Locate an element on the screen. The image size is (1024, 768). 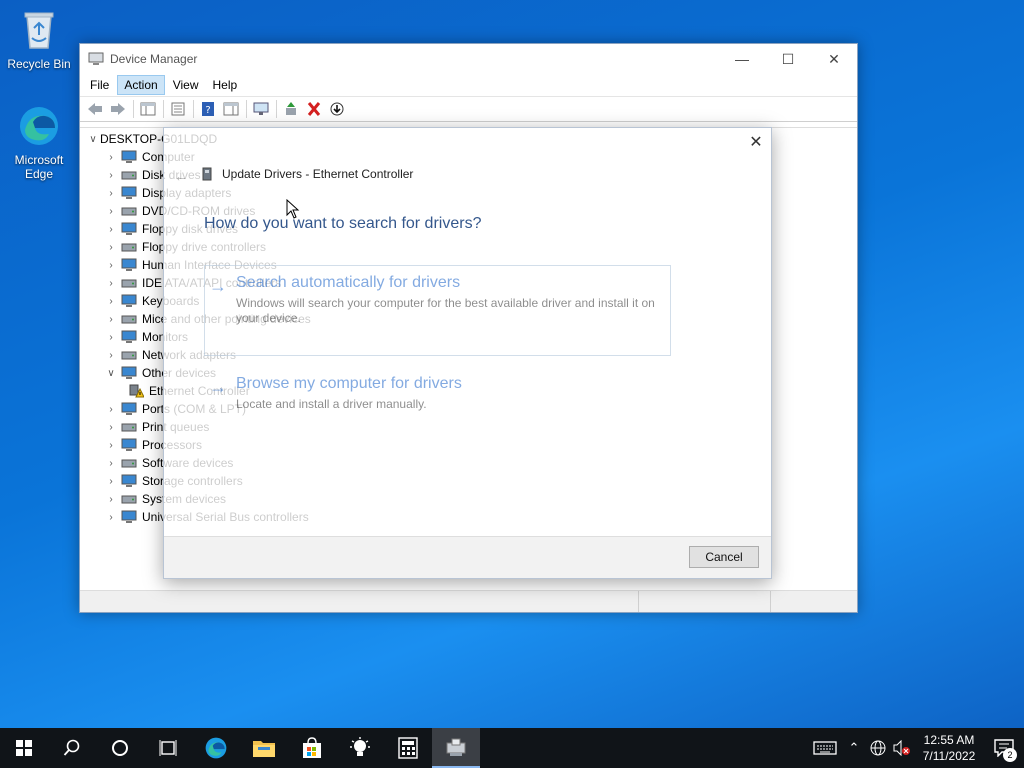
action-center-button: 2 is located at coordinates (1004, 748).